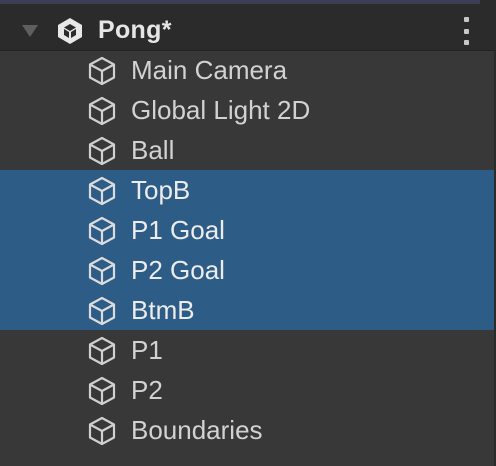  I want to click on hierarchy-item-global-light-2d: Global Light 2D, so click(248, 110).